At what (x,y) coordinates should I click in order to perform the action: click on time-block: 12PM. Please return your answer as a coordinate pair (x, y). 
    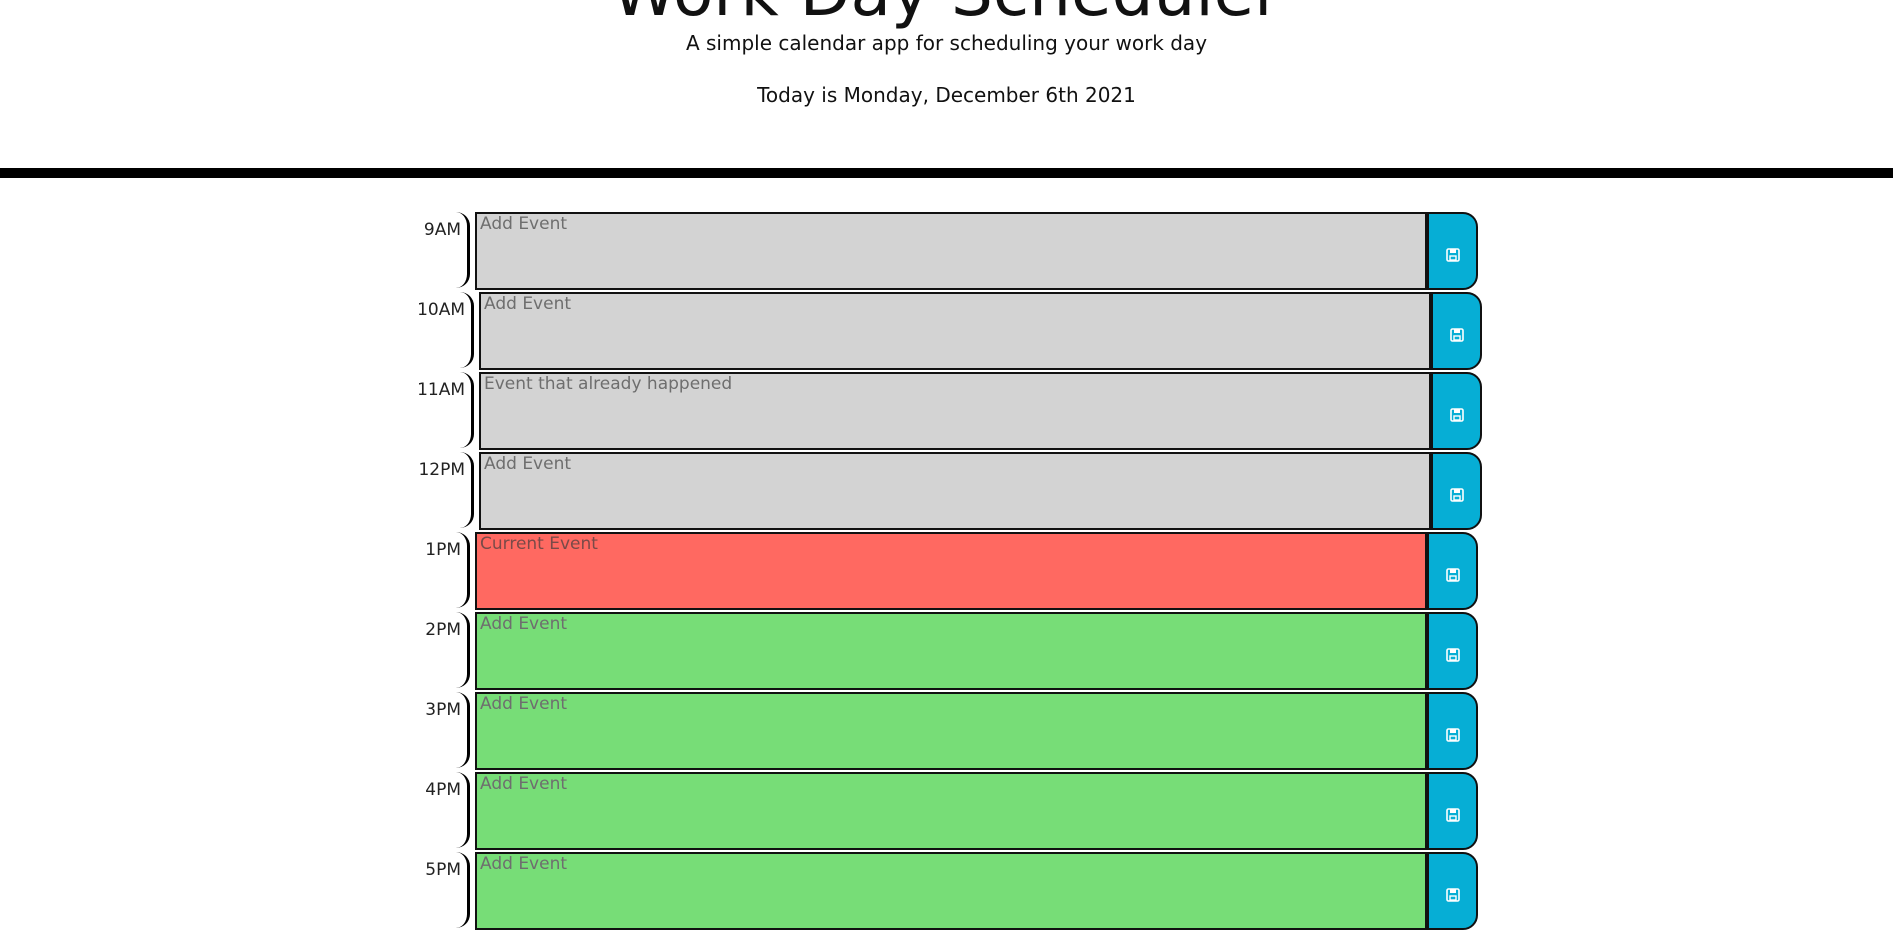
    Looking at the image, I should click on (946, 492).